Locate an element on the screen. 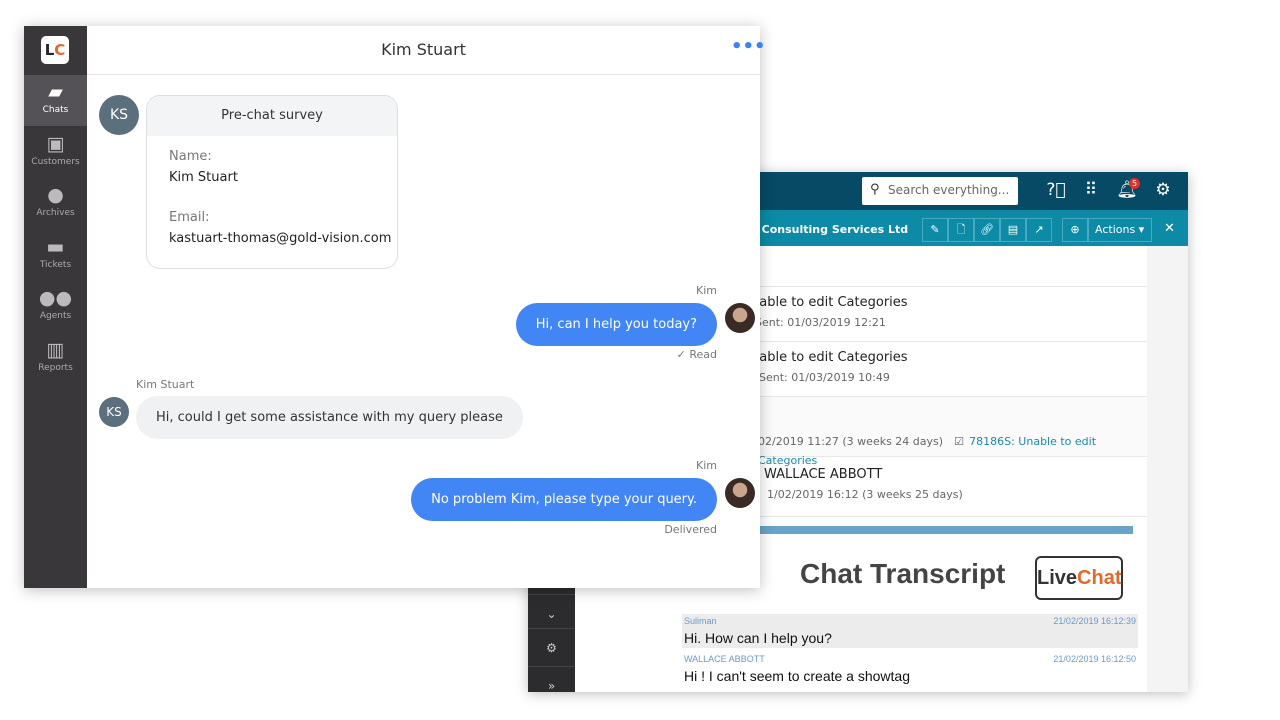 The width and height of the screenshot is (1280, 720). agents-icon: ●● is located at coordinates (55, 298).